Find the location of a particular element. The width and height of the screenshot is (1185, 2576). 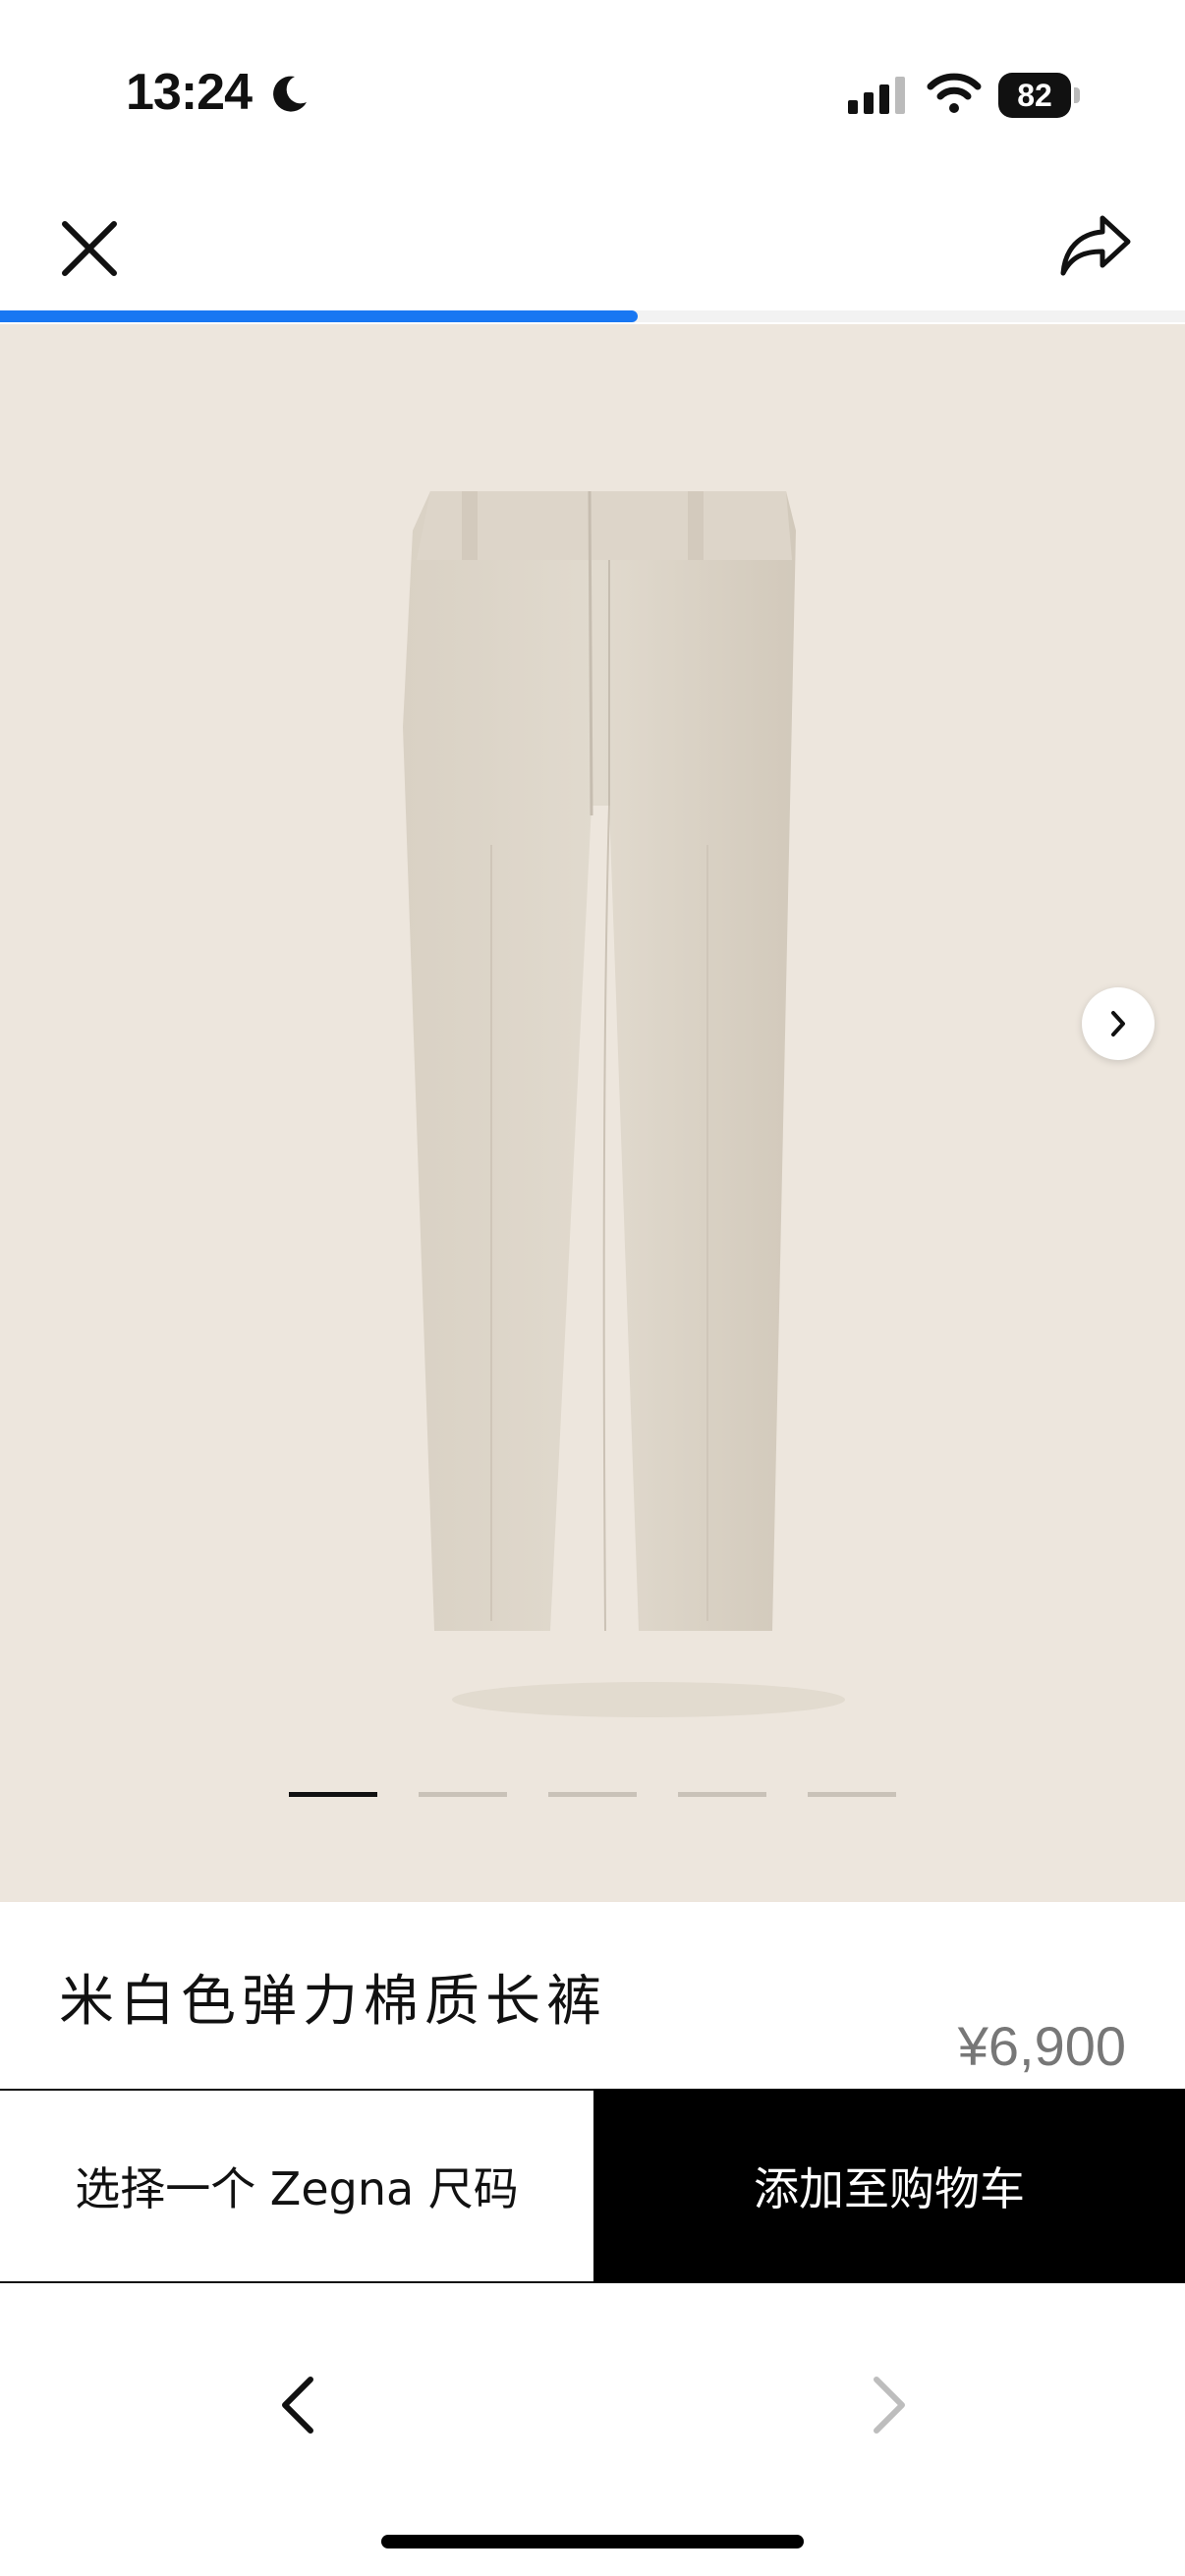

battery-tip is located at coordinates (1077, 95).